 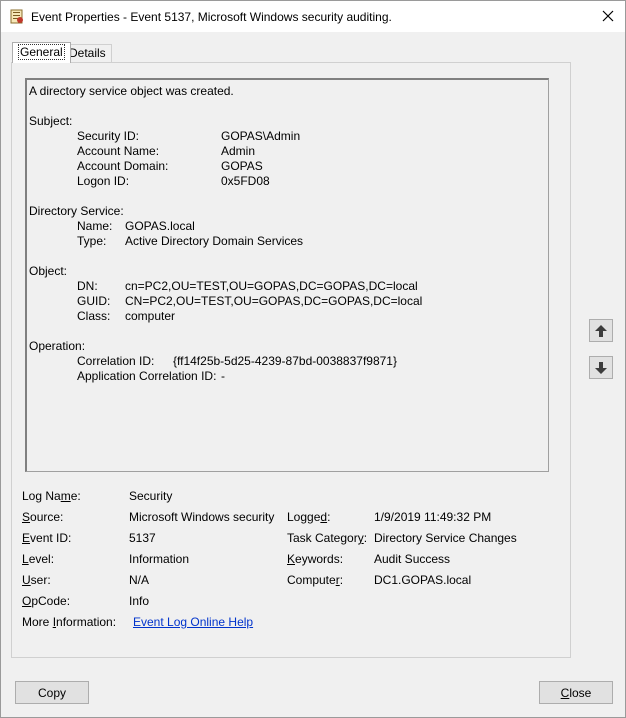 What do you see at coordinates (223, 376) in the screenshot?
I see `app-correlation-id-value: -` at bounding box center [223, 376].